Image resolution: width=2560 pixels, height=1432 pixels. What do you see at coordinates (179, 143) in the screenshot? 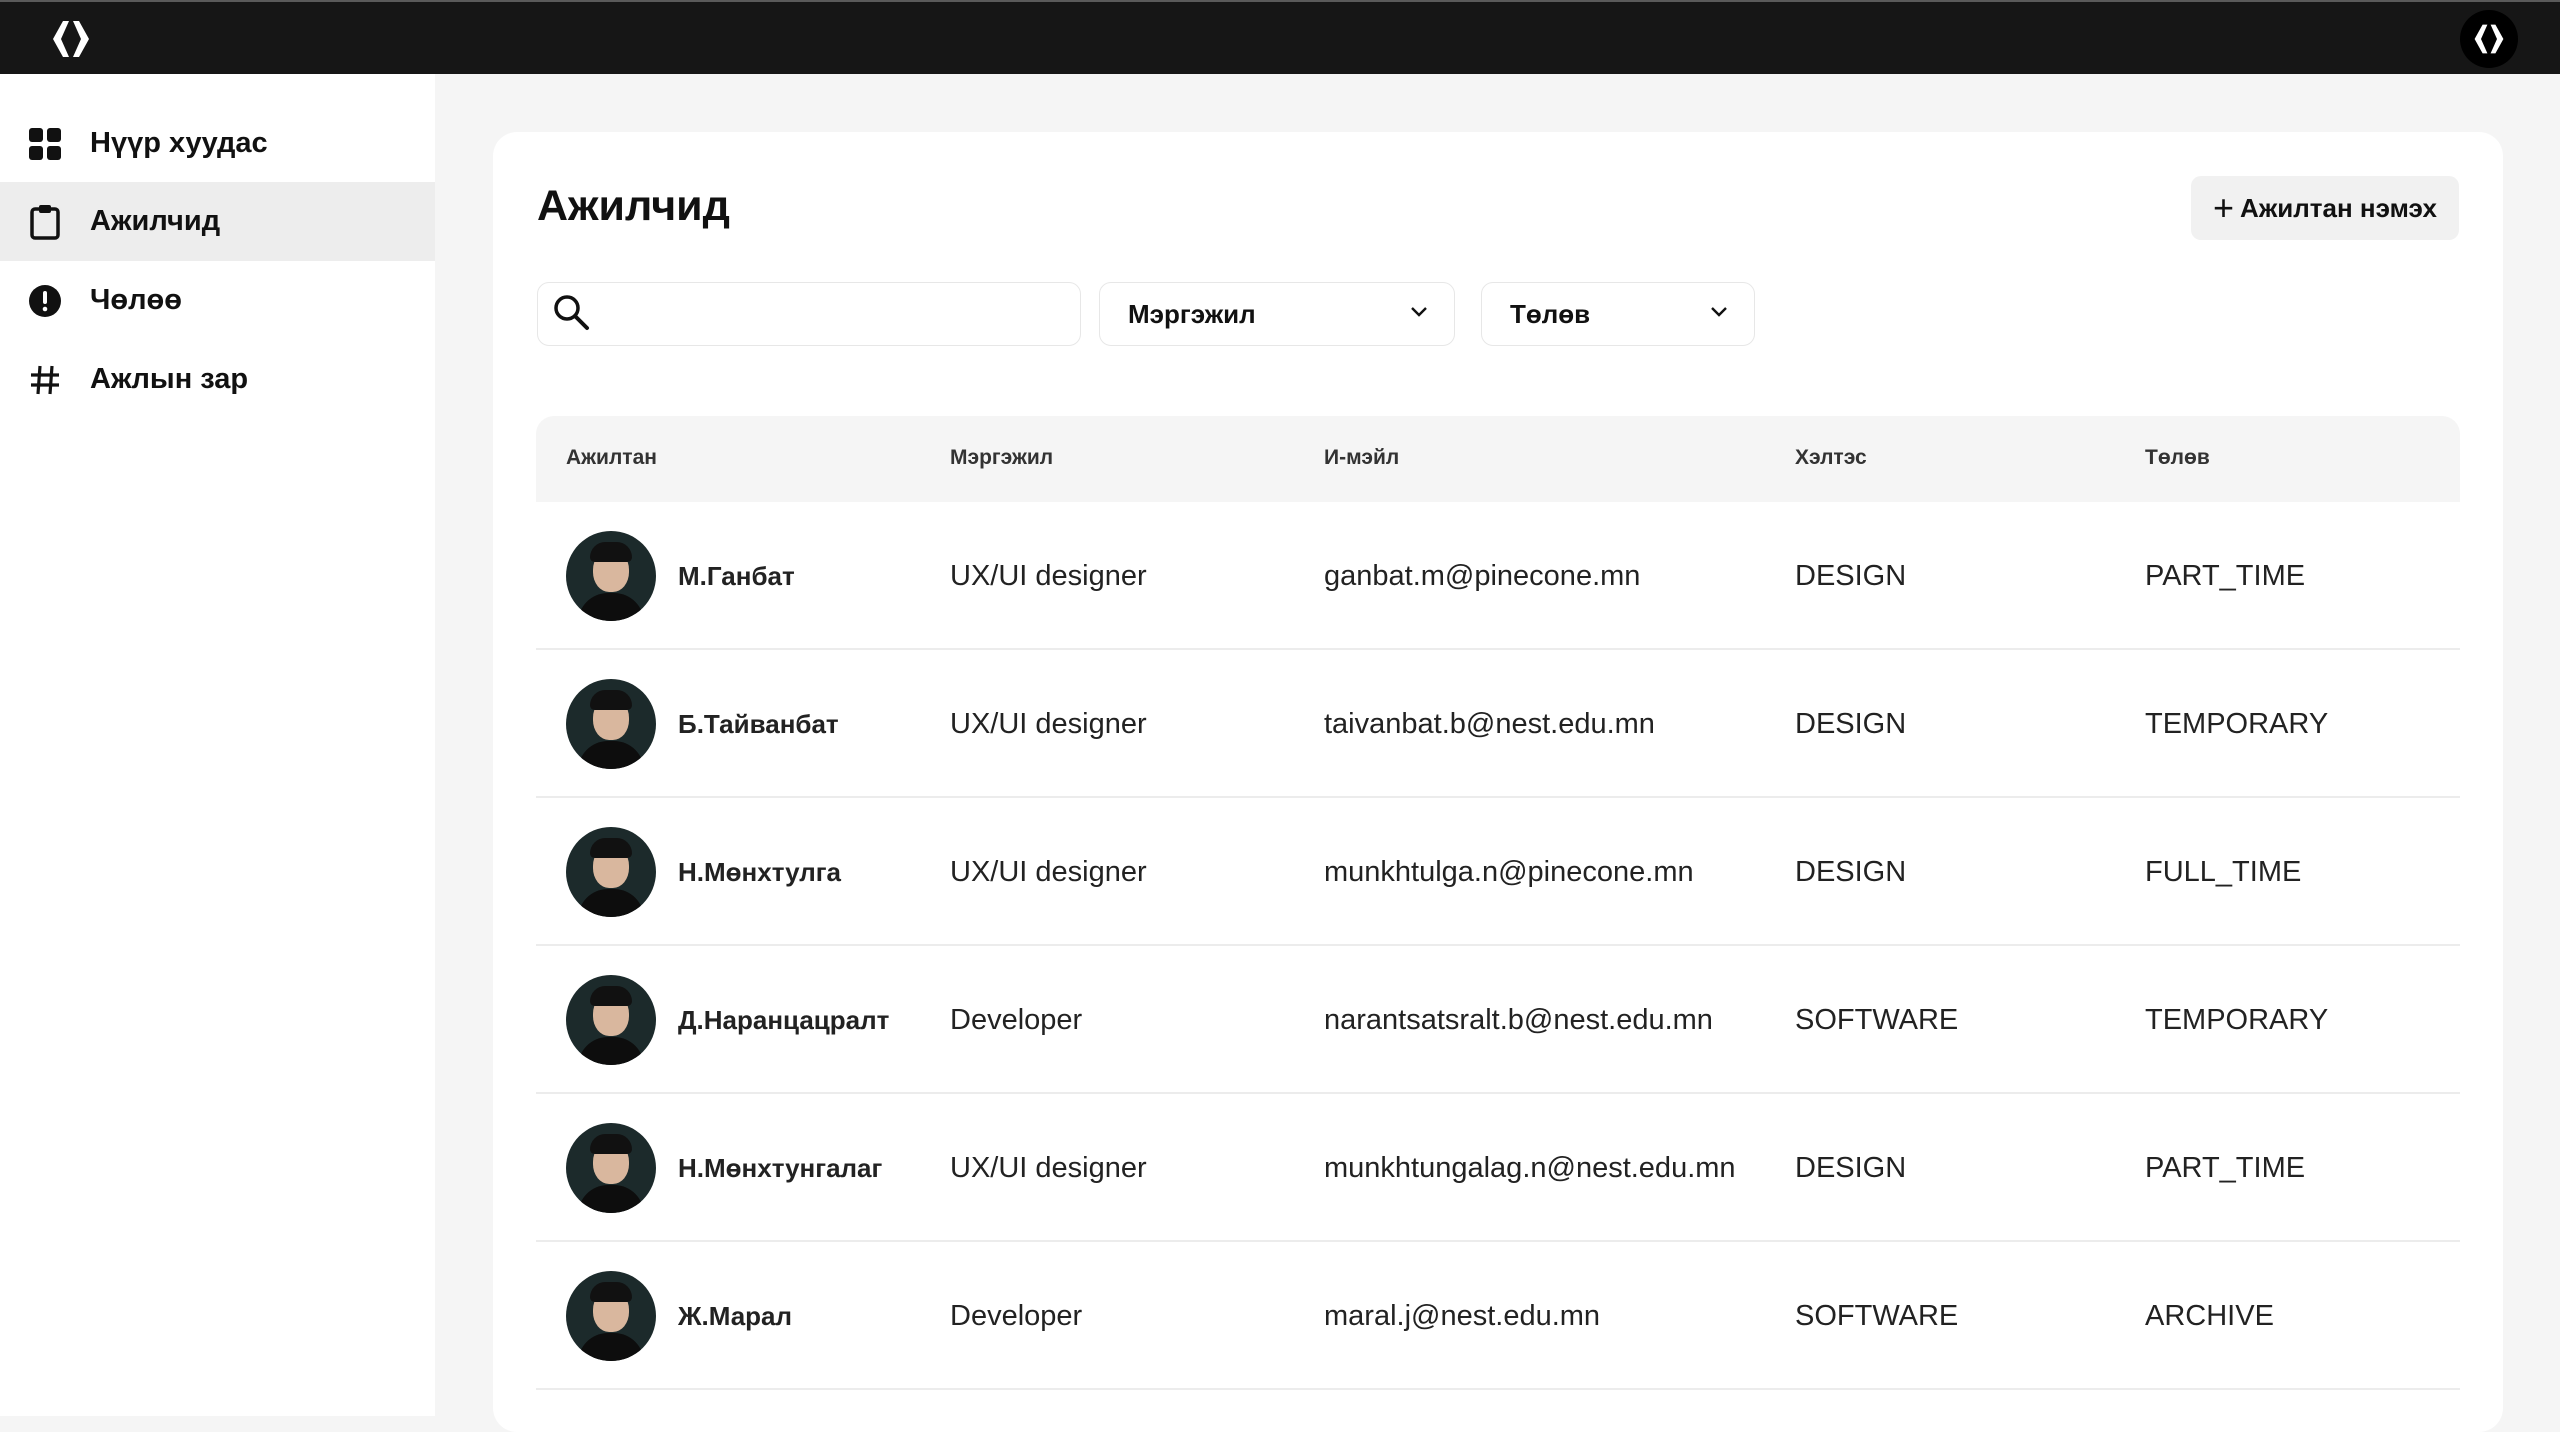
I see `sidebar-item-label: Нүүр хуудас` at bounding box center [179, 143].